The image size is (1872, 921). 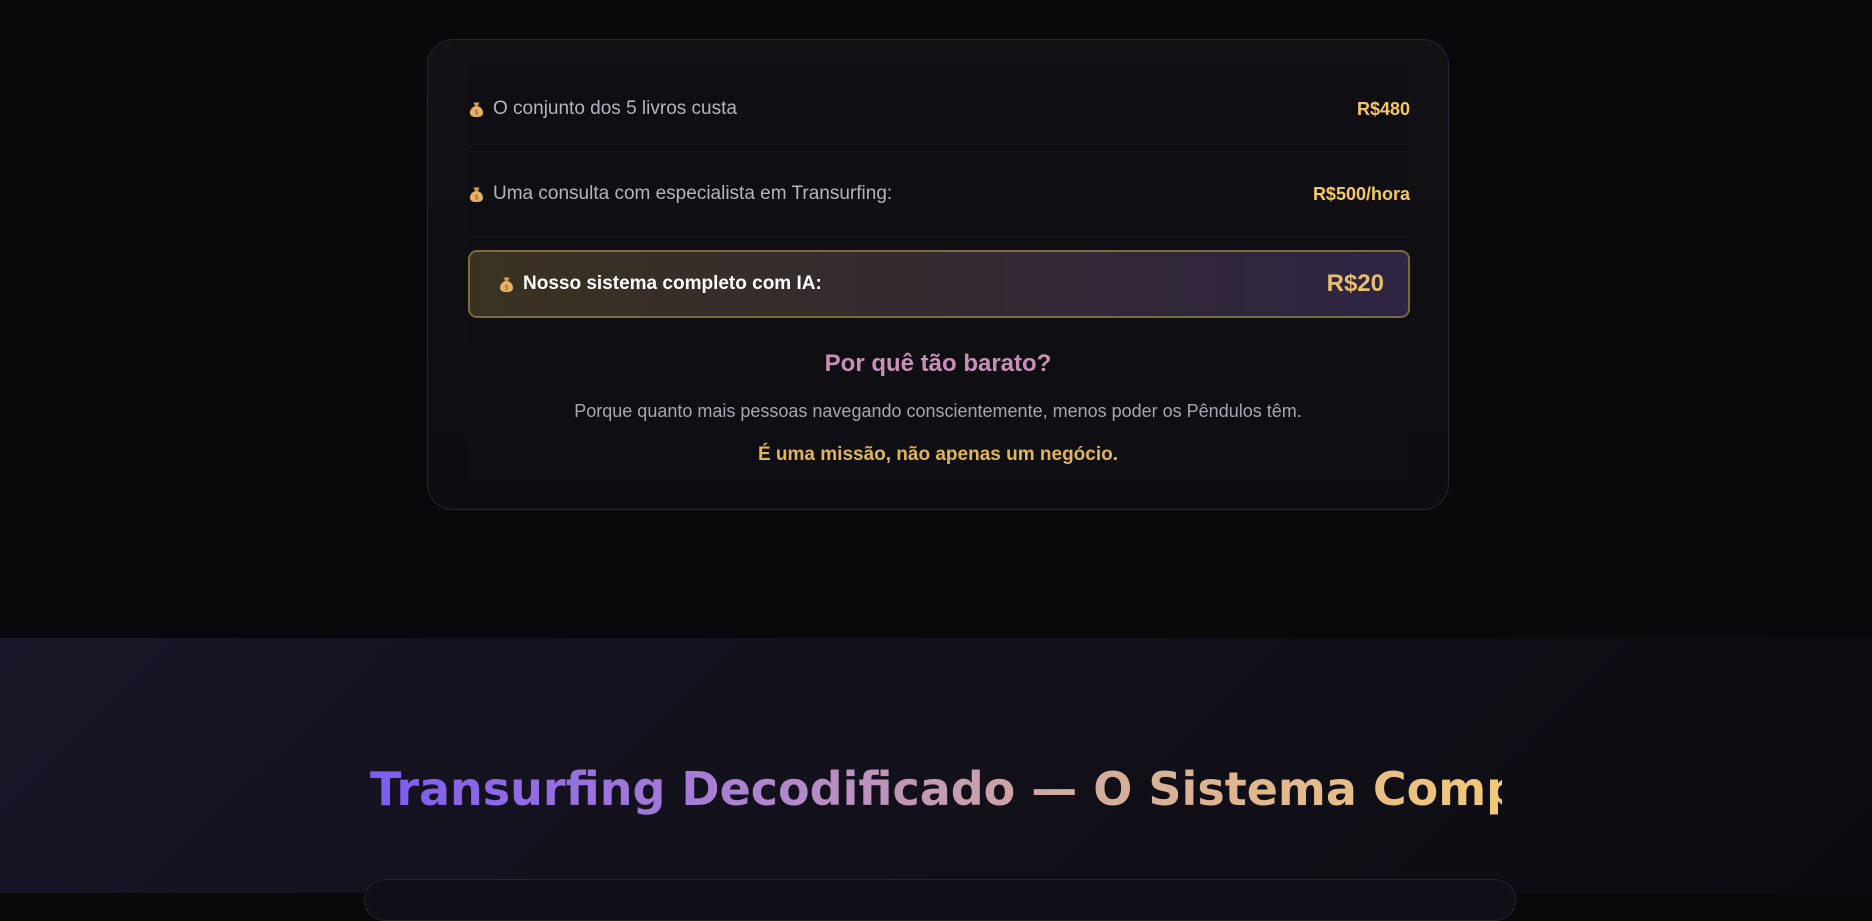 I want to click on highlight-label: Nosso sistema completo com IA:, so click(x=672, y=283).